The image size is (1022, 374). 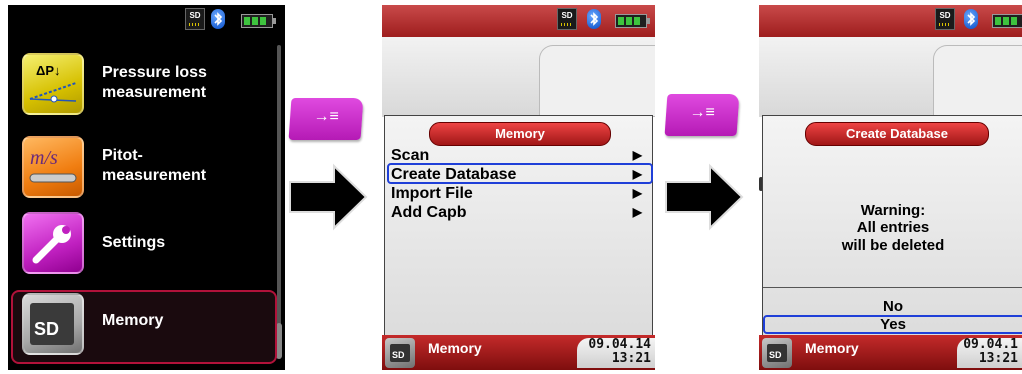 I want to click on warning-heading: Warning:, so click(x=893, y=210).